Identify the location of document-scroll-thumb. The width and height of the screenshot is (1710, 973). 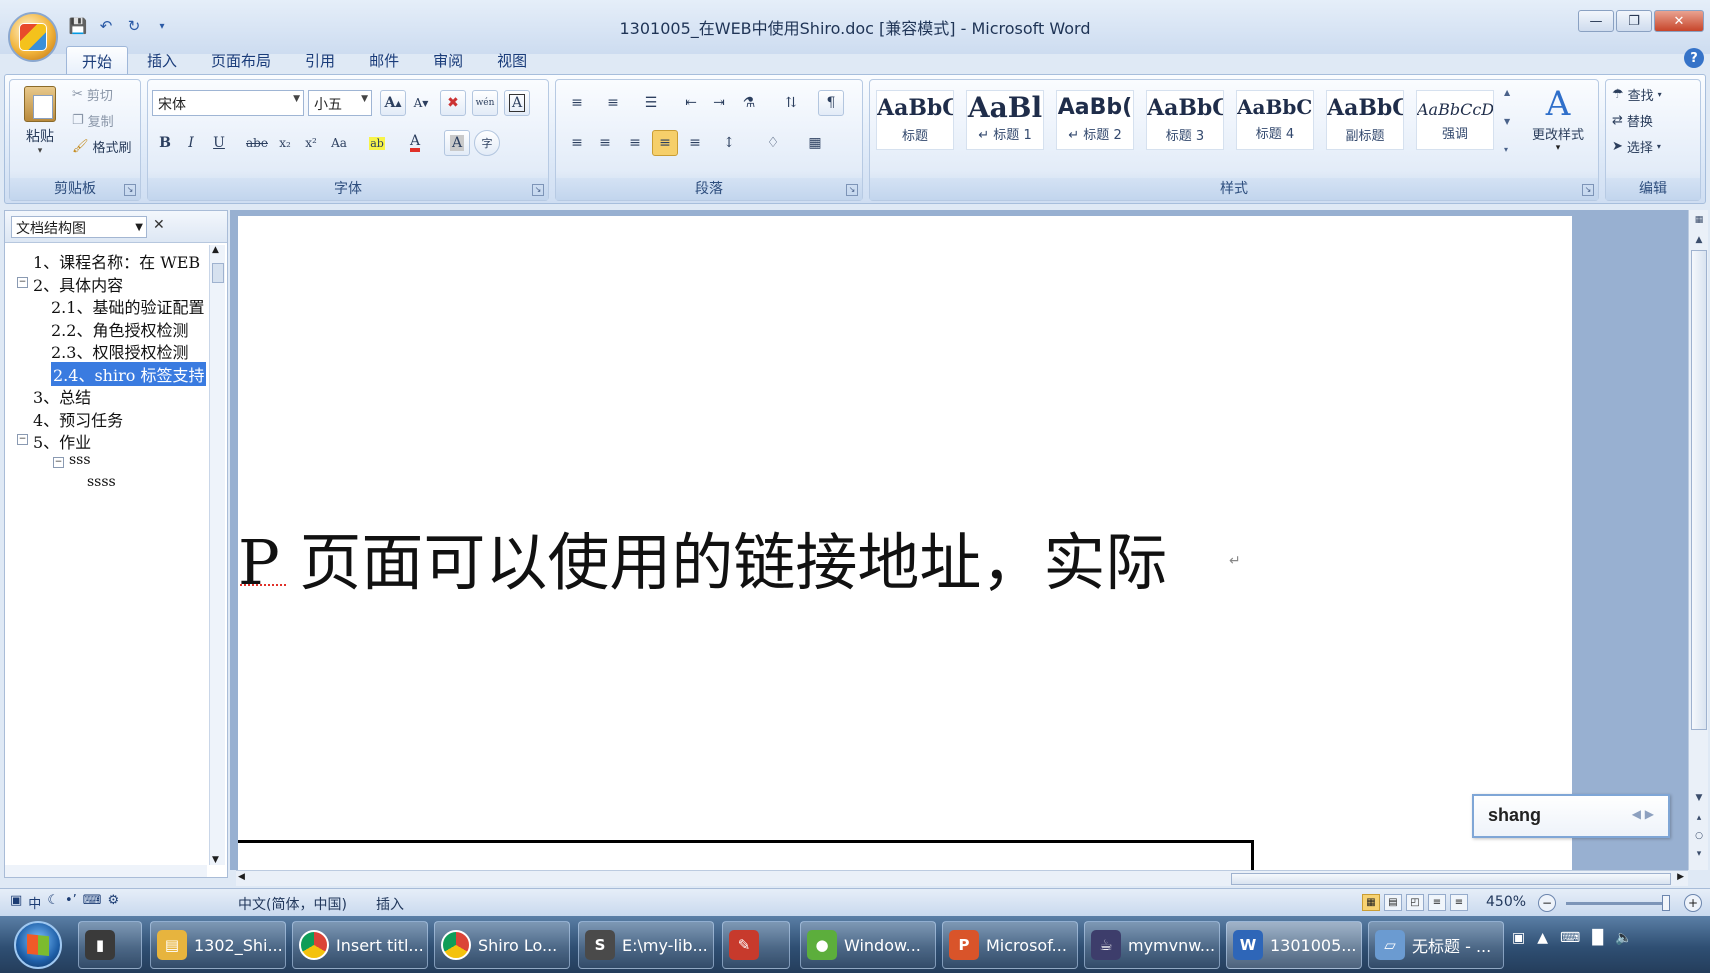
(1699, 490).